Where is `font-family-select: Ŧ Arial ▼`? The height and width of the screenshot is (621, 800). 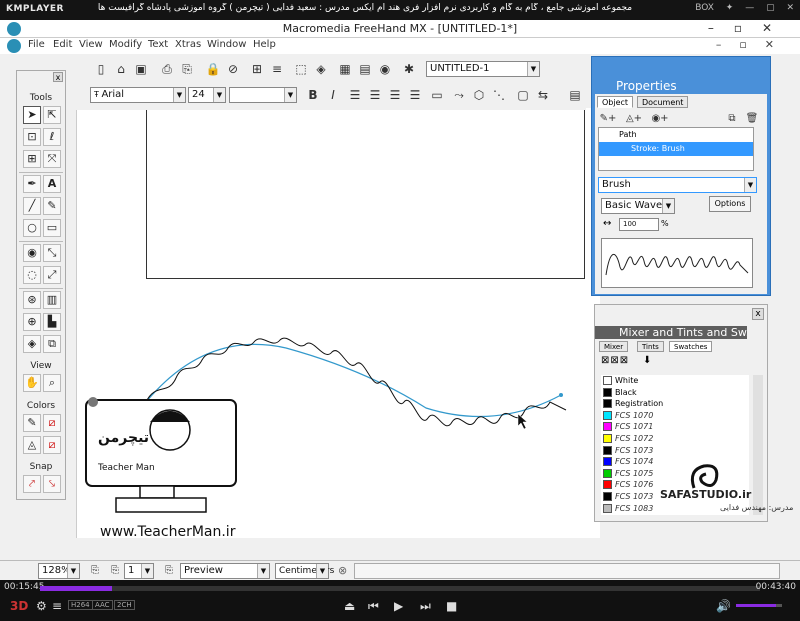 font-family-select: Ŧ Arial ▼ is located at coordinates (138, 95).